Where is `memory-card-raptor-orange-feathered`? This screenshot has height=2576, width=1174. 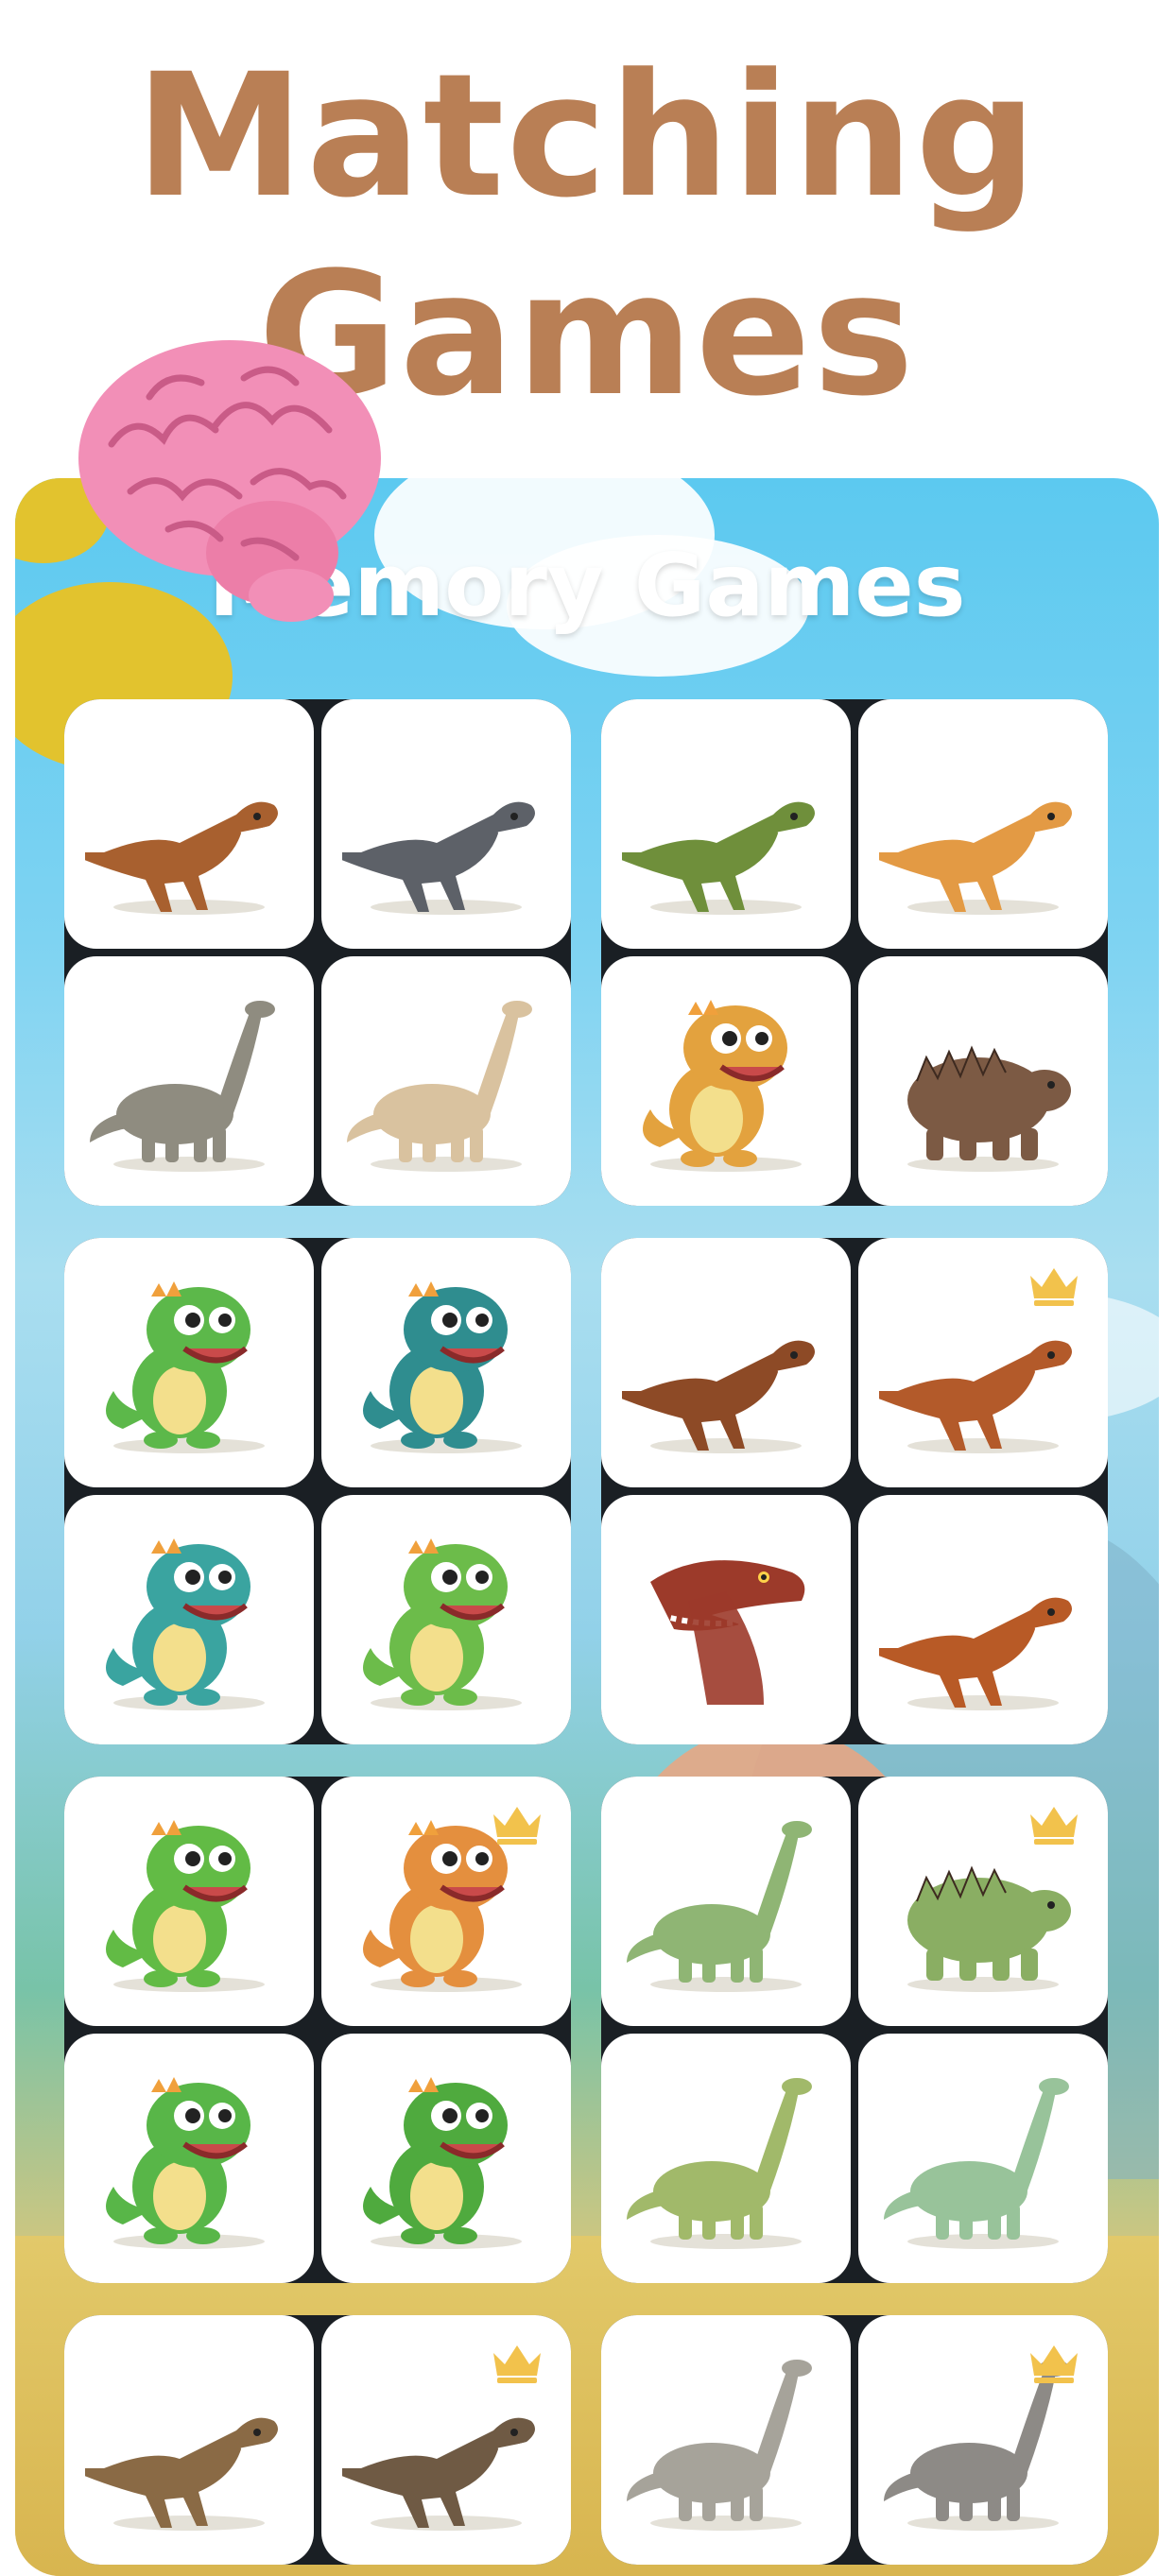 memory-card-raptor-orange-feathered is located at coordinates (983, 1619).